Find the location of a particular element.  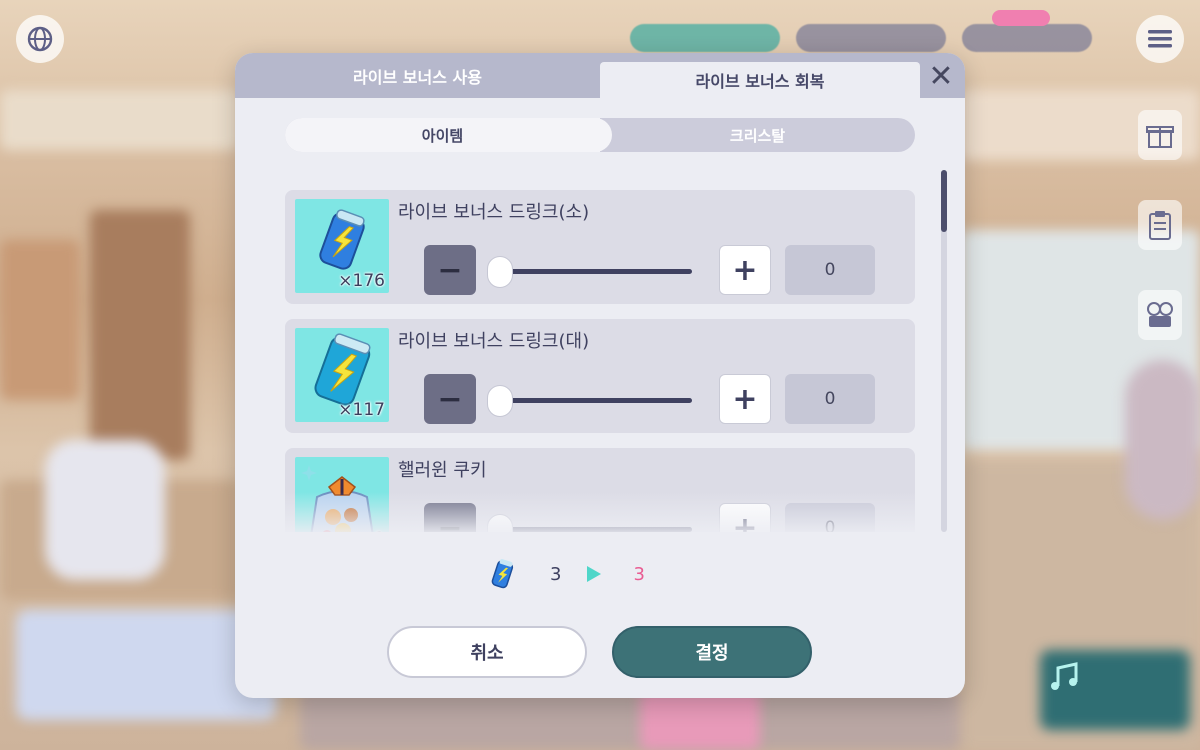

subtab-item: 아이템 is located at coordinates (448, 135).